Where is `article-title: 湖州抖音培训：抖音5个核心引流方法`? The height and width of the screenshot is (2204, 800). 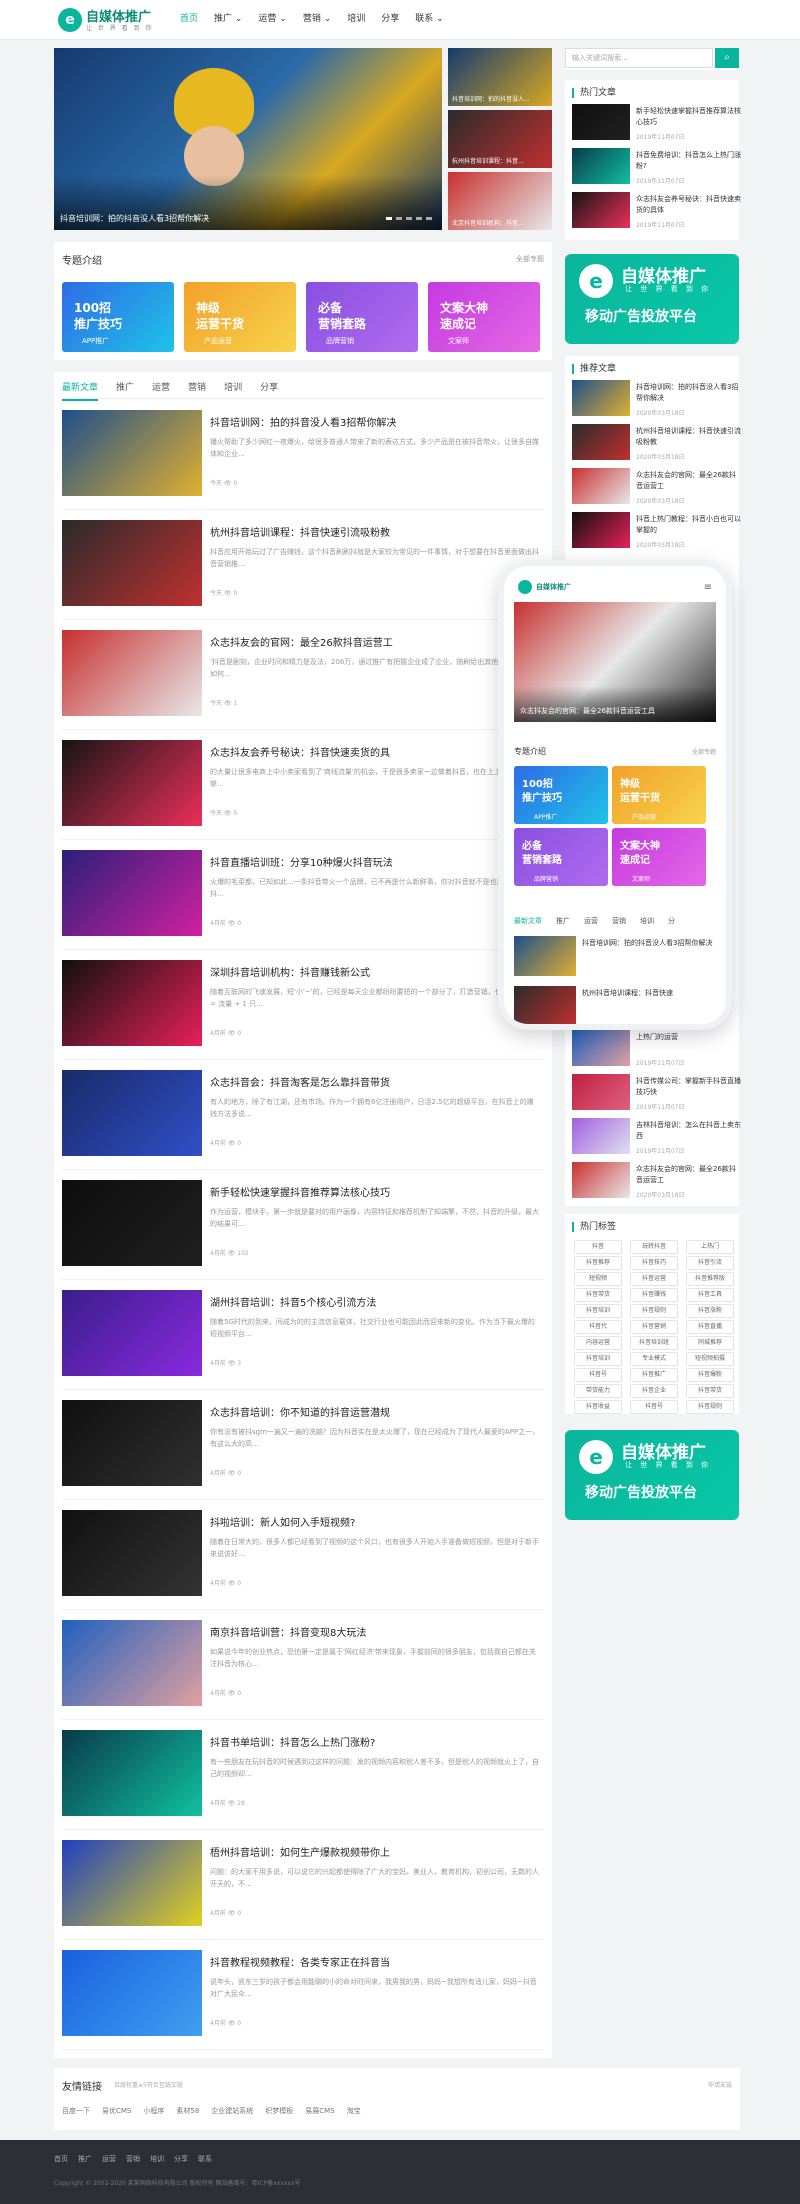 article-title: 湖州抖音培训：抖音5个核心引流方法 is located at coordinates (293, 1301).